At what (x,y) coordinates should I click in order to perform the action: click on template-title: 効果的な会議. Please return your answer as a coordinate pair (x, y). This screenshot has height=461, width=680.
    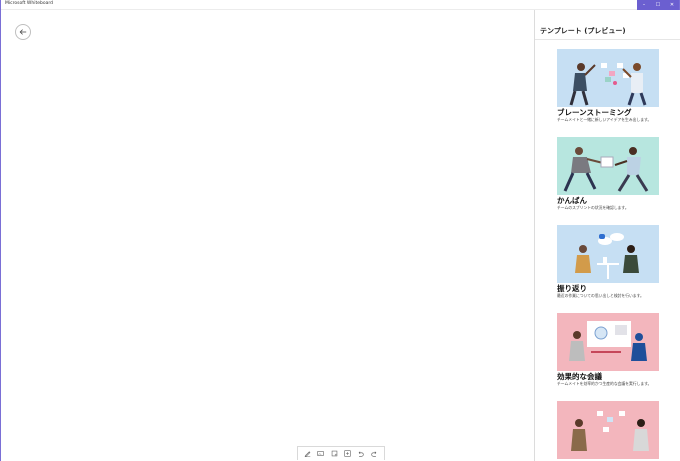
    Looking at the image, I should click on (579, 376).